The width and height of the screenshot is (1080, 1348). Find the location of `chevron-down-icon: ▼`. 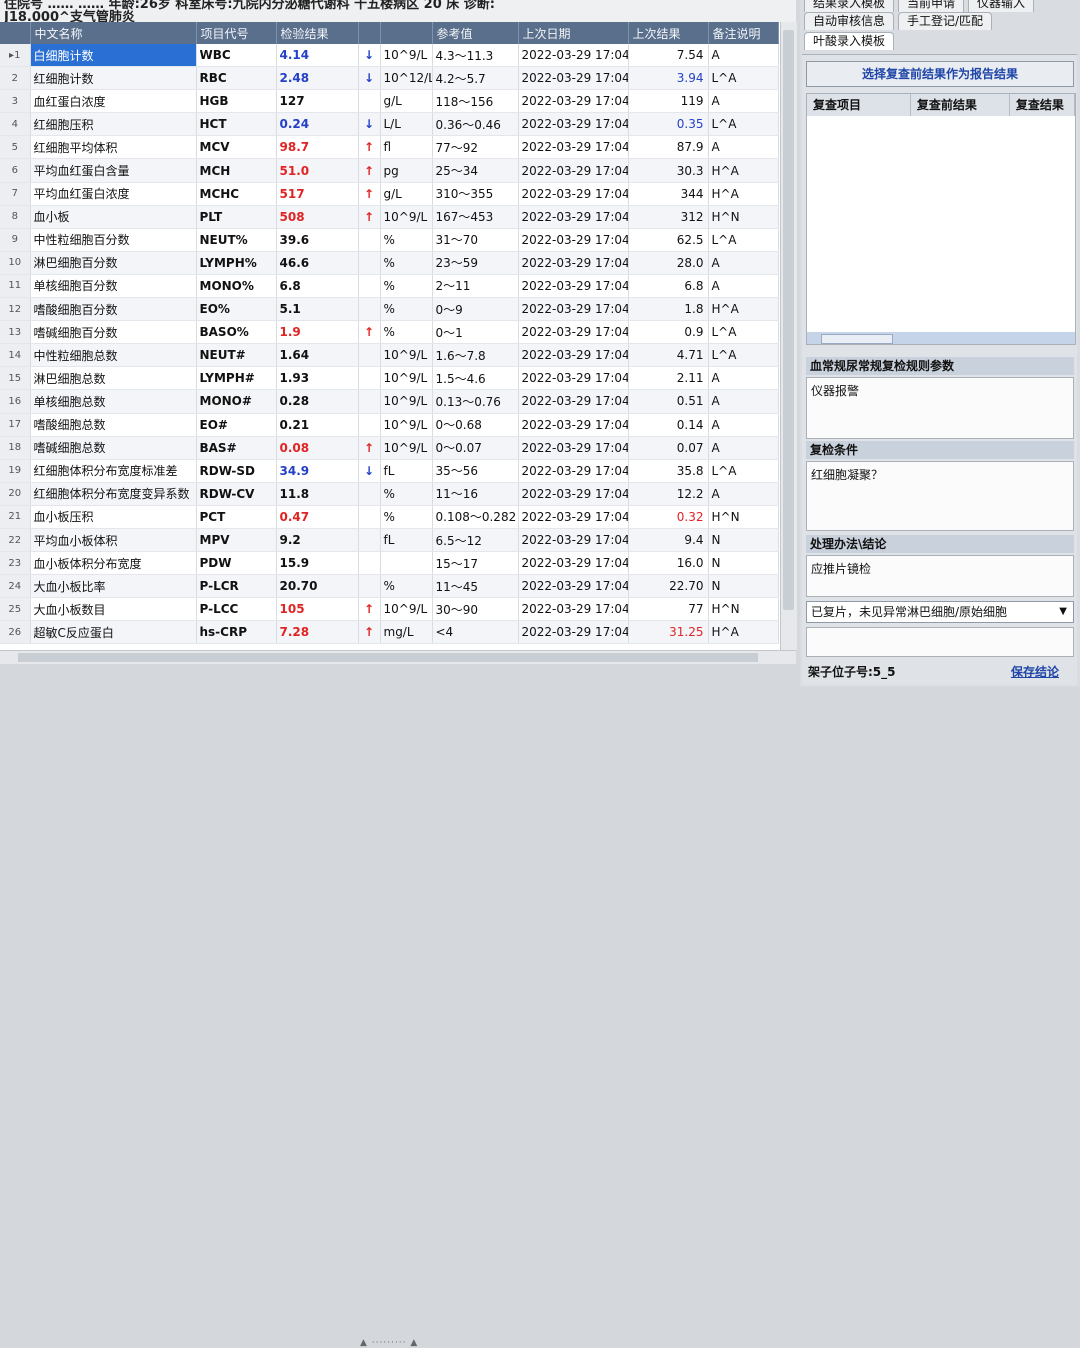

chevron-down-icon: ▼ is located at coordinates (1063, 612).